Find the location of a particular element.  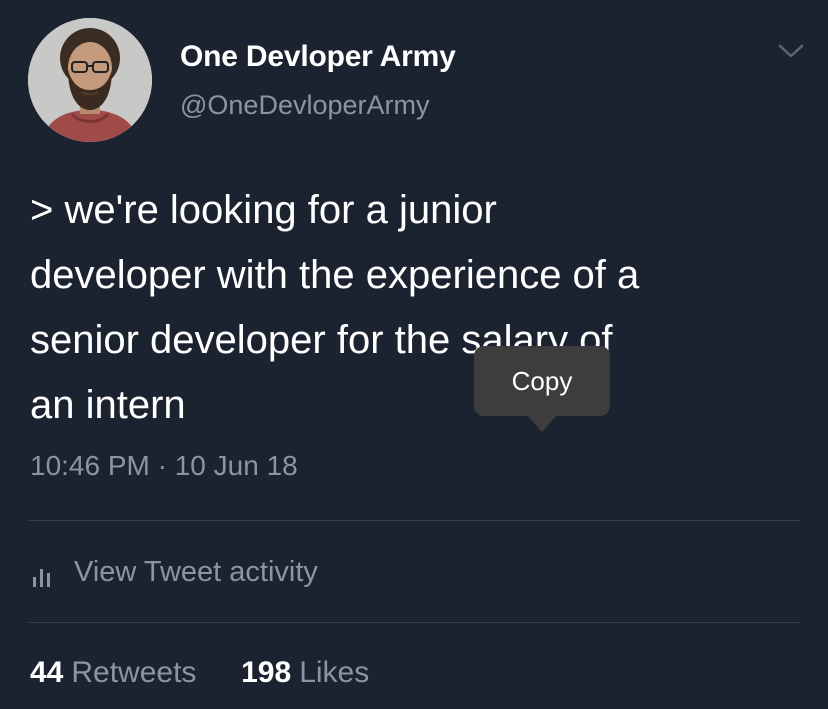

likes-label: Likes is located at coordinates (334, 672).